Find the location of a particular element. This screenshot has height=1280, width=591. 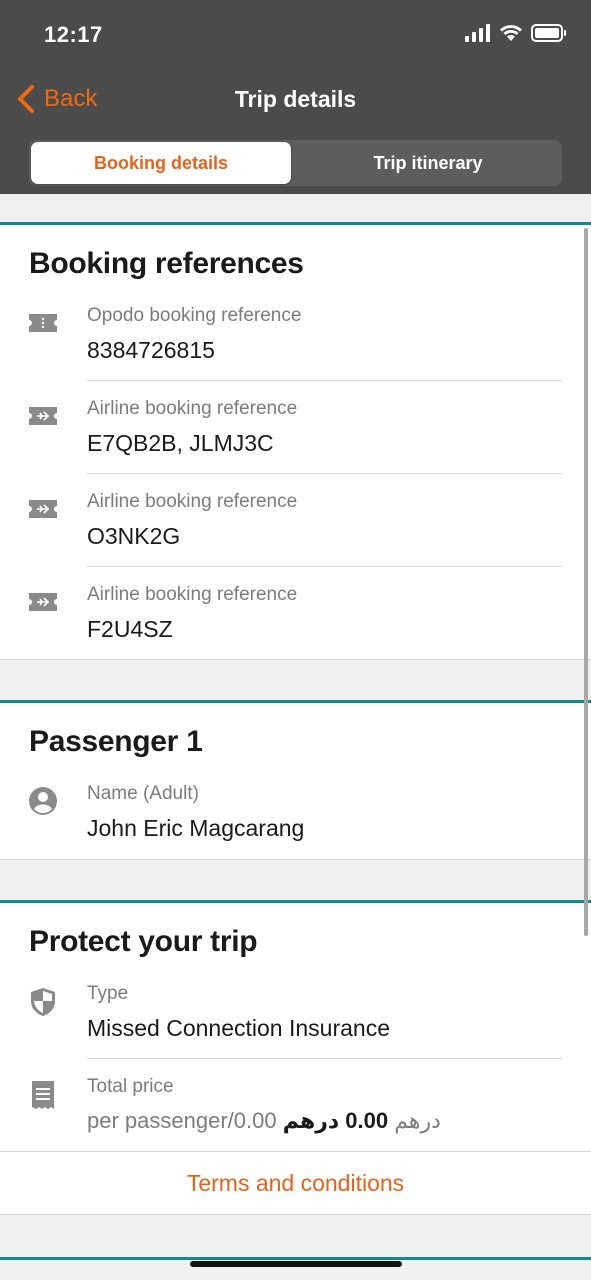

passenger-name: John Eric Magcarang is located at coordinates (196, 828).